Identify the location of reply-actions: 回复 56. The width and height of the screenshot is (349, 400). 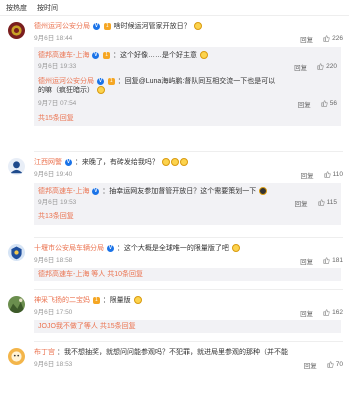
(317, 104).